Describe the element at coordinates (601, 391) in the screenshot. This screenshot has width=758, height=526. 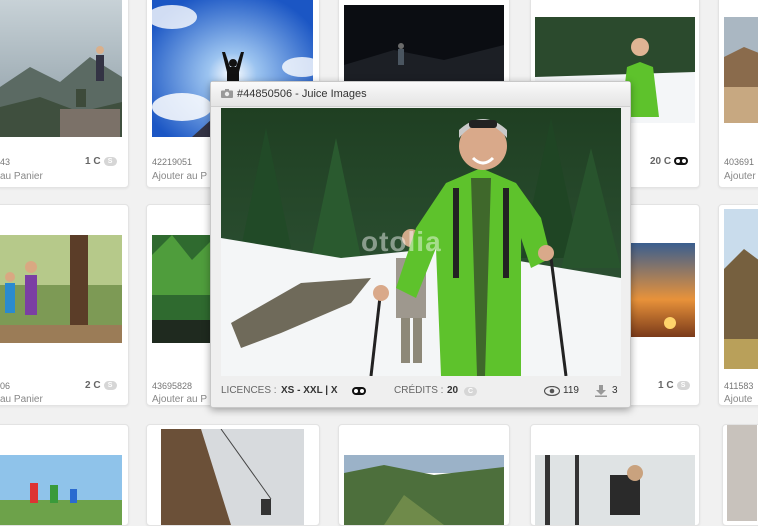
I see `download-icon` at that location.